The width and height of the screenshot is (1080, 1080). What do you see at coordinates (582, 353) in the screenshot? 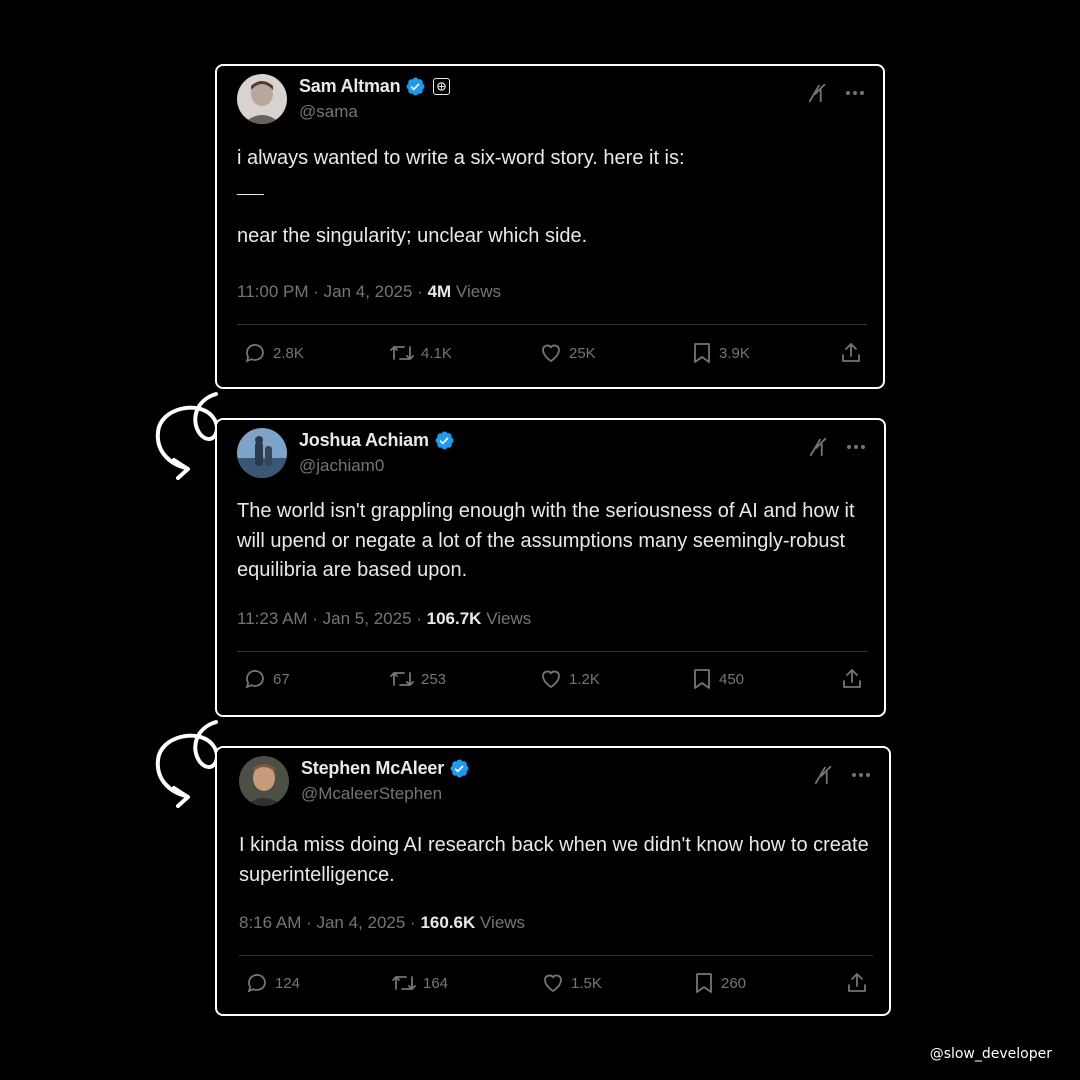
I see `like-count: 25K` at bounding box center [582, 353].